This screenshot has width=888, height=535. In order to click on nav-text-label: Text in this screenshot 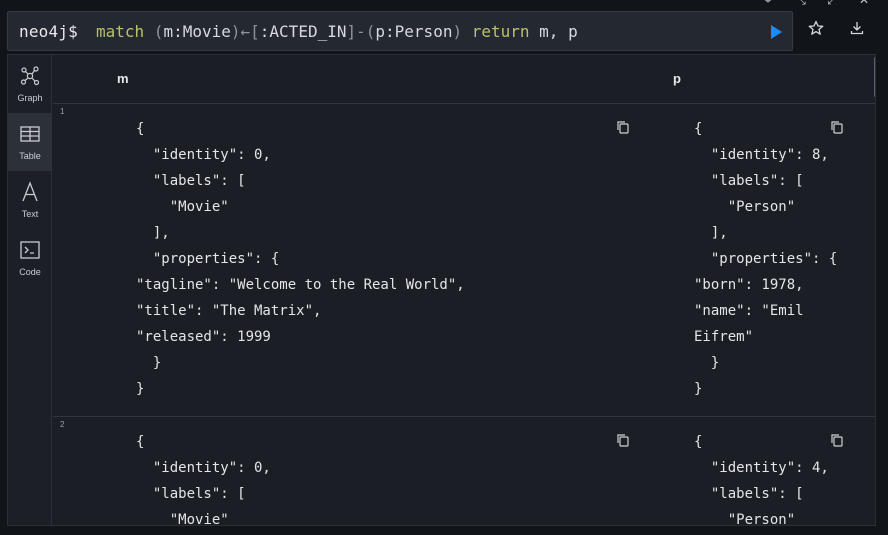, I will do `click(30, 214)`.